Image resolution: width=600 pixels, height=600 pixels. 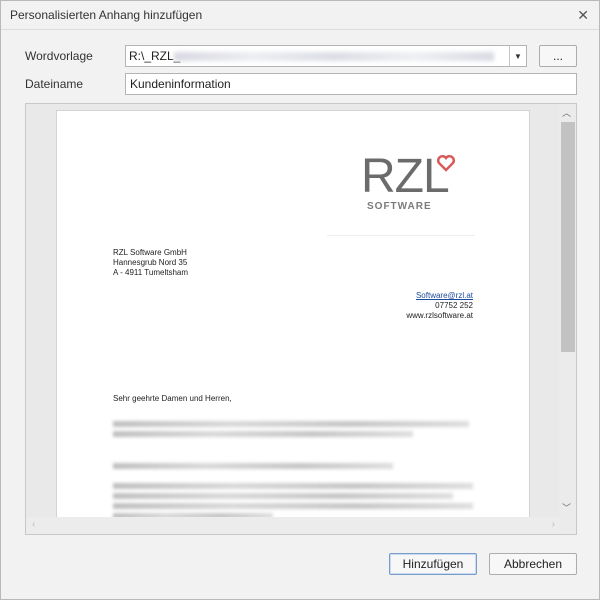 What do you see at coordinates (351, 84) in the screenshot?
I see `dateiname-input: Kundeninformation` at bounding box center [351, 84].